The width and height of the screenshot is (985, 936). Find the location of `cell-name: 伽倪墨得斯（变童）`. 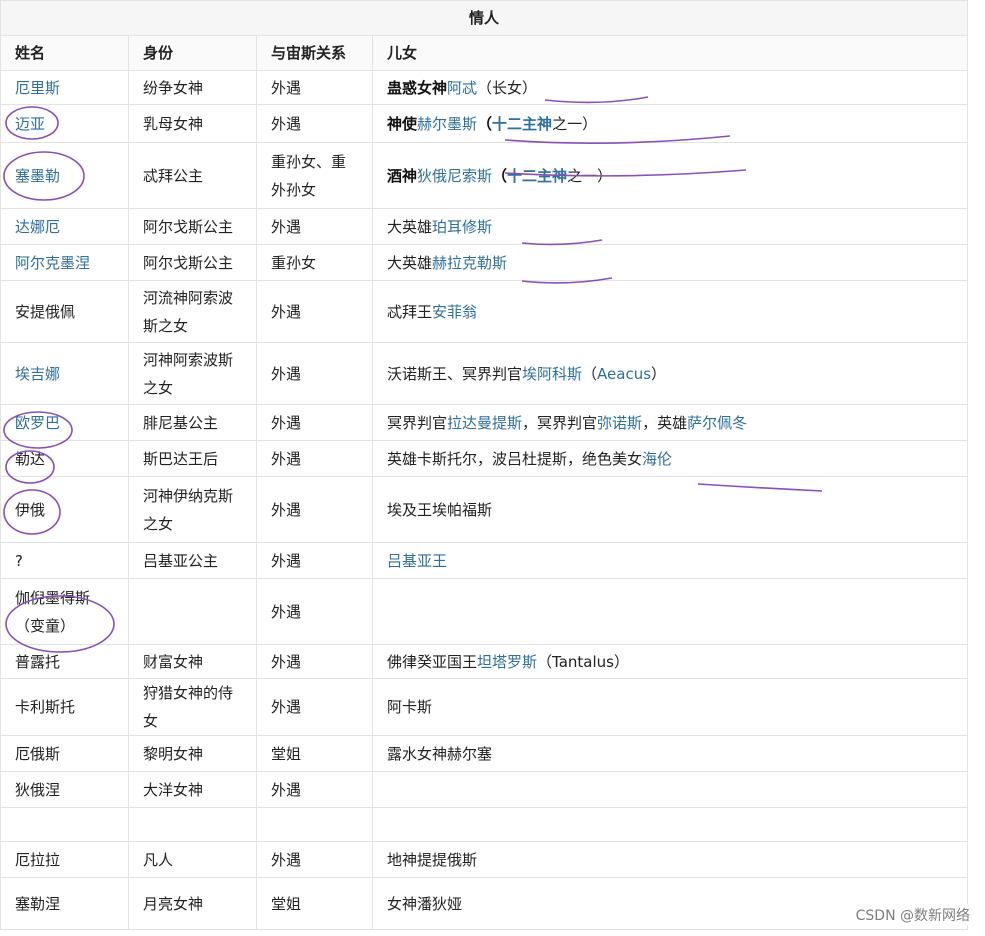

cell-name: 伽倪墨得斯（变童） is located at coordinates (64, 611).